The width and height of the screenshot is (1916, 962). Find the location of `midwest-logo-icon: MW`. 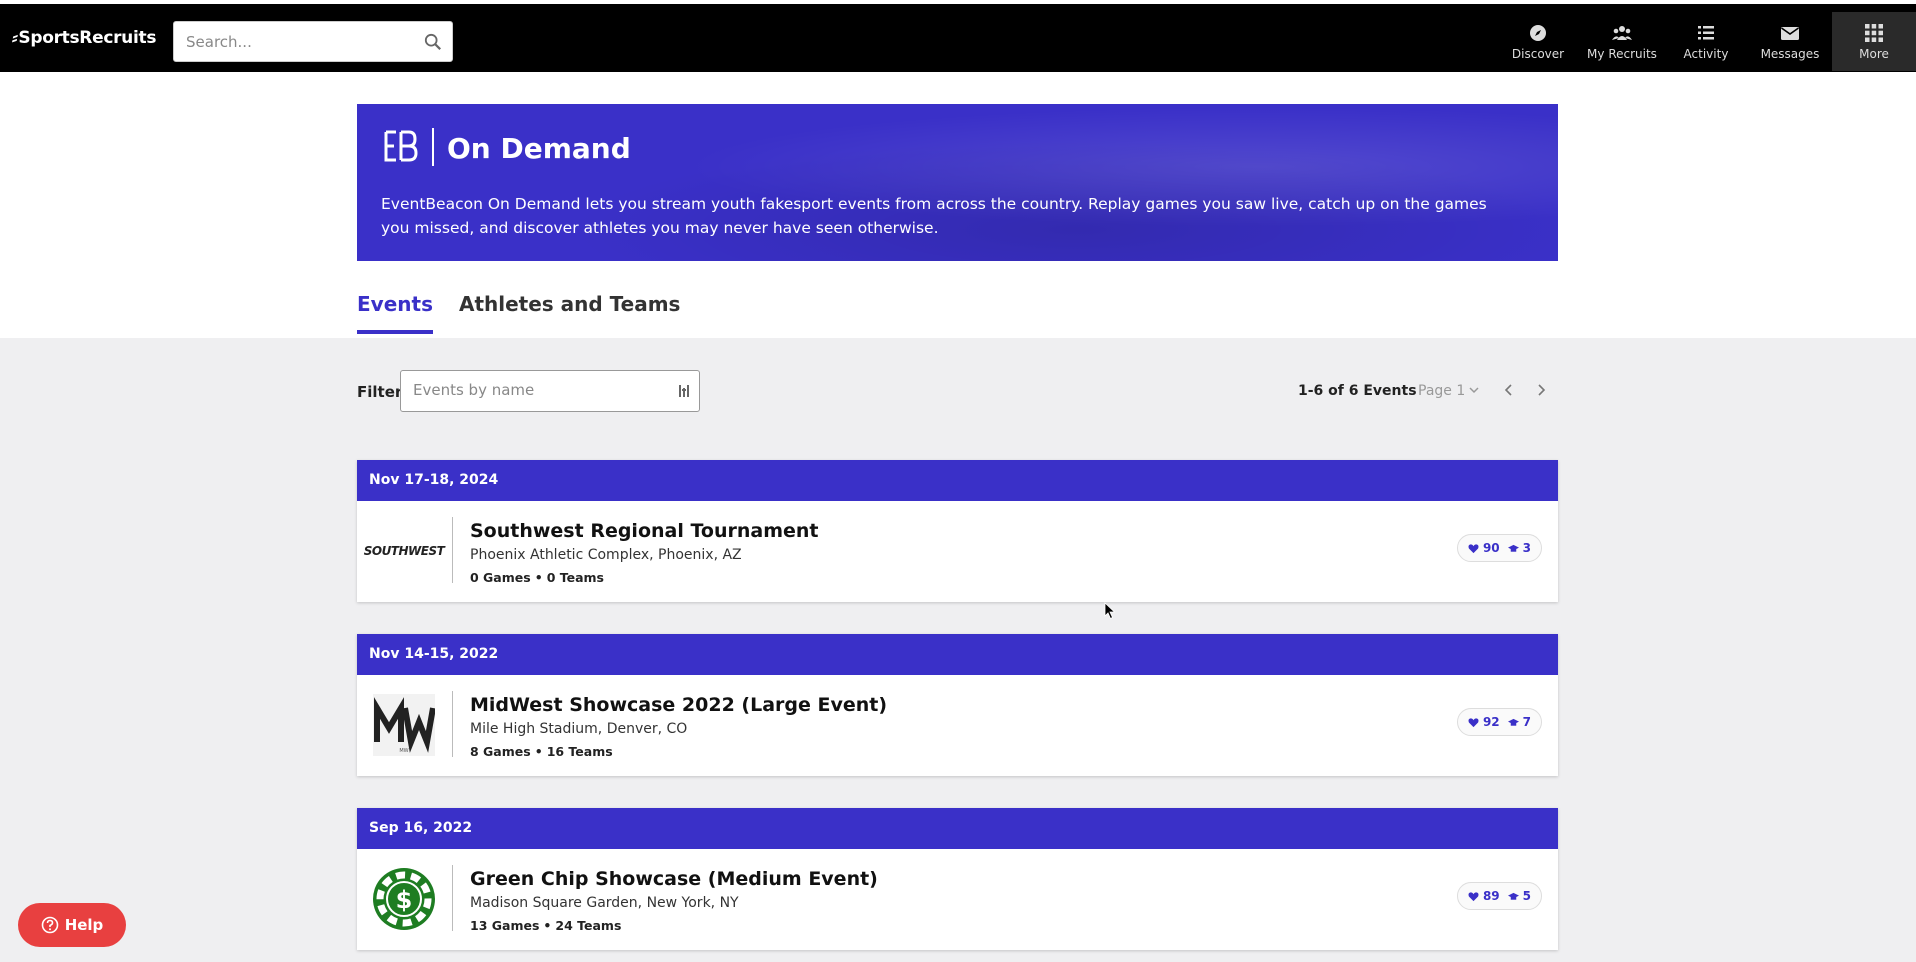

midwest-logo-icon: MW is located at coordinates (404, 725).